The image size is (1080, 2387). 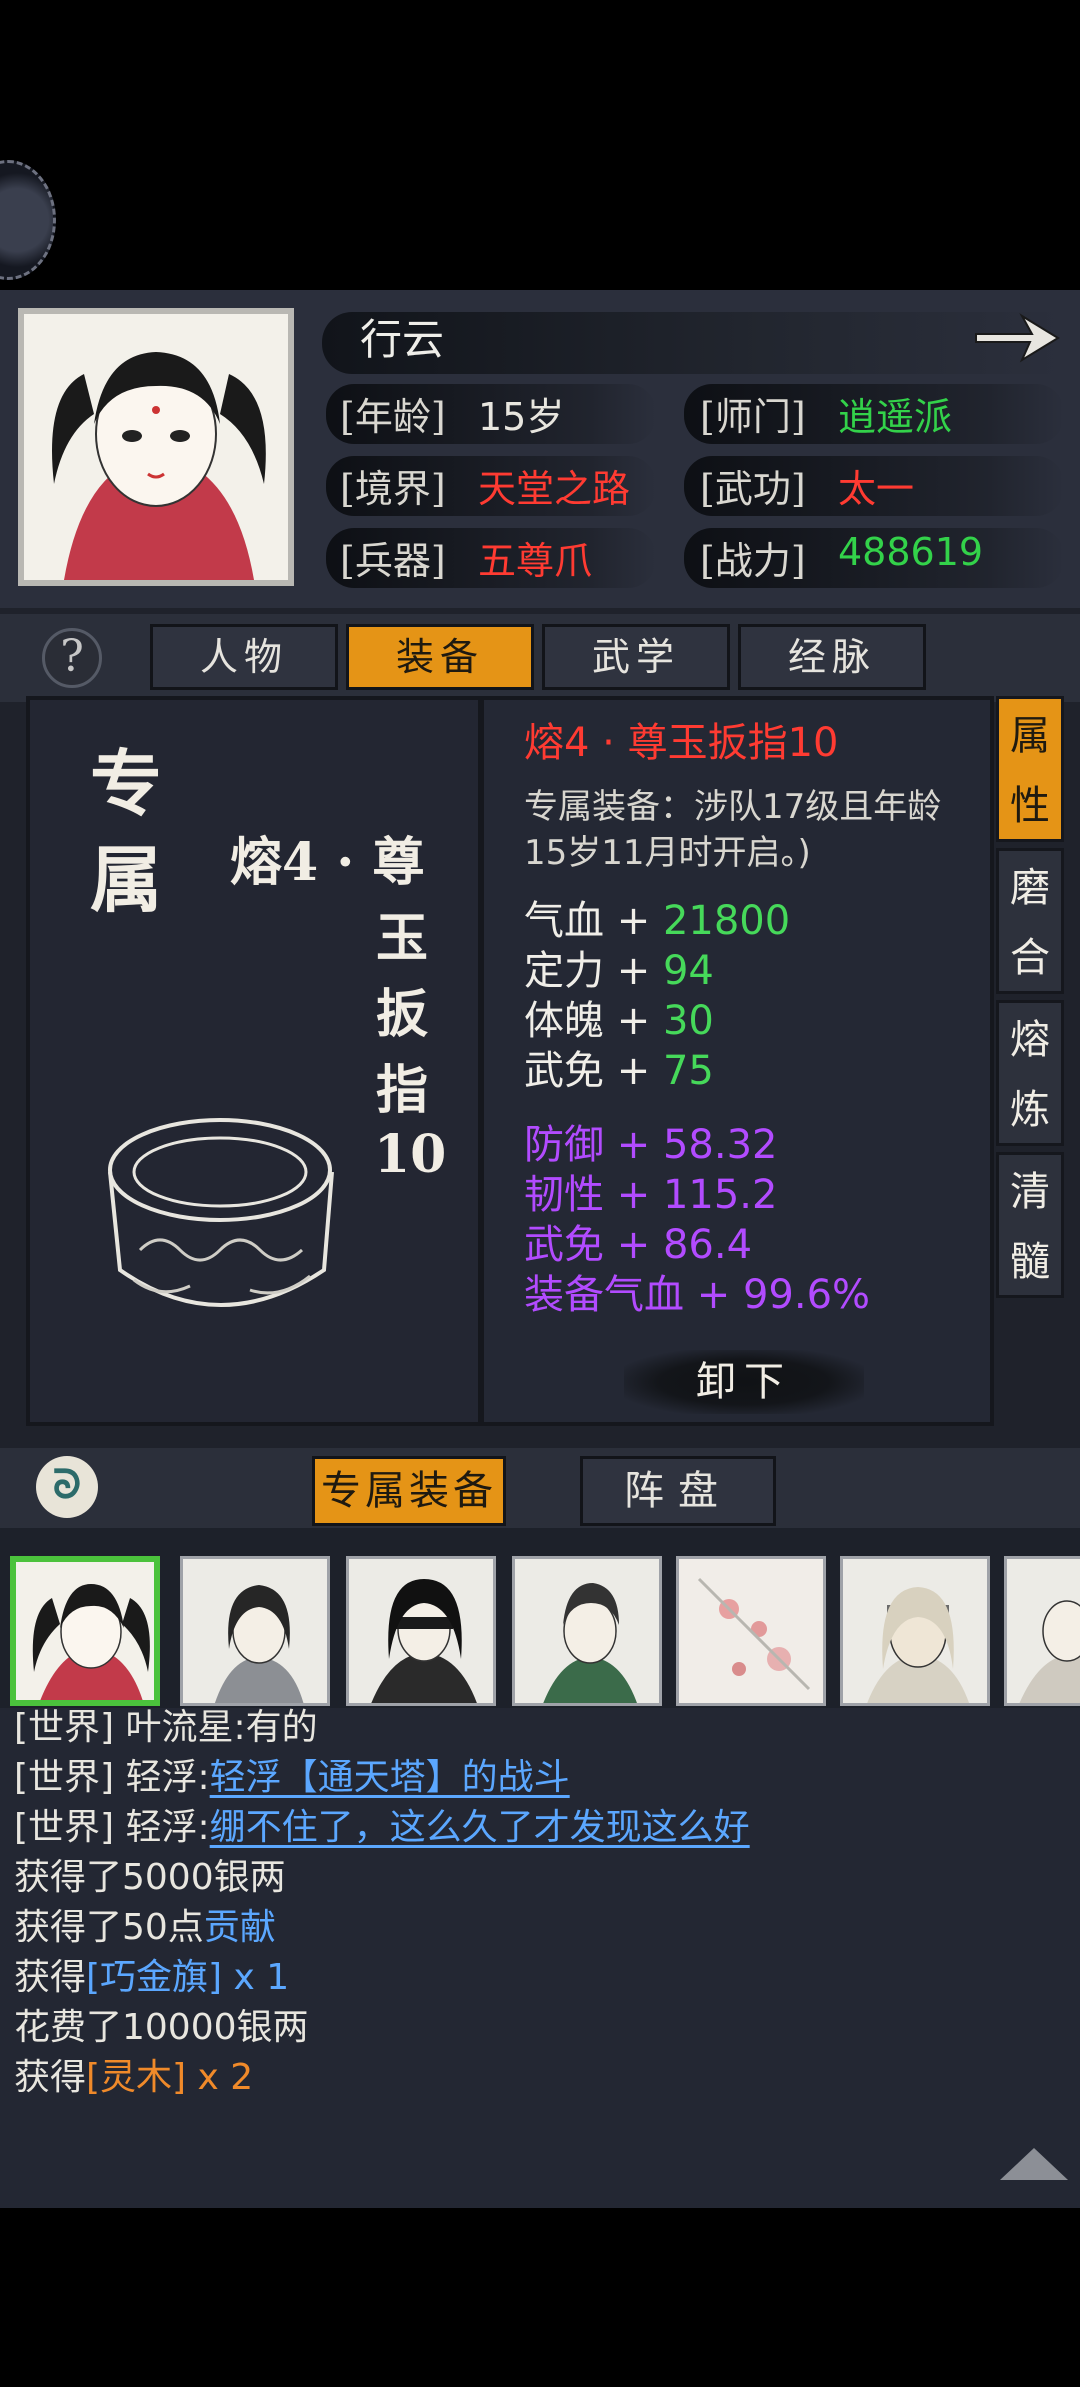 What do you see at coordinates (72, 658) in the screenshot?
I see `help-icon: ?` at bounding box center [72, 658].